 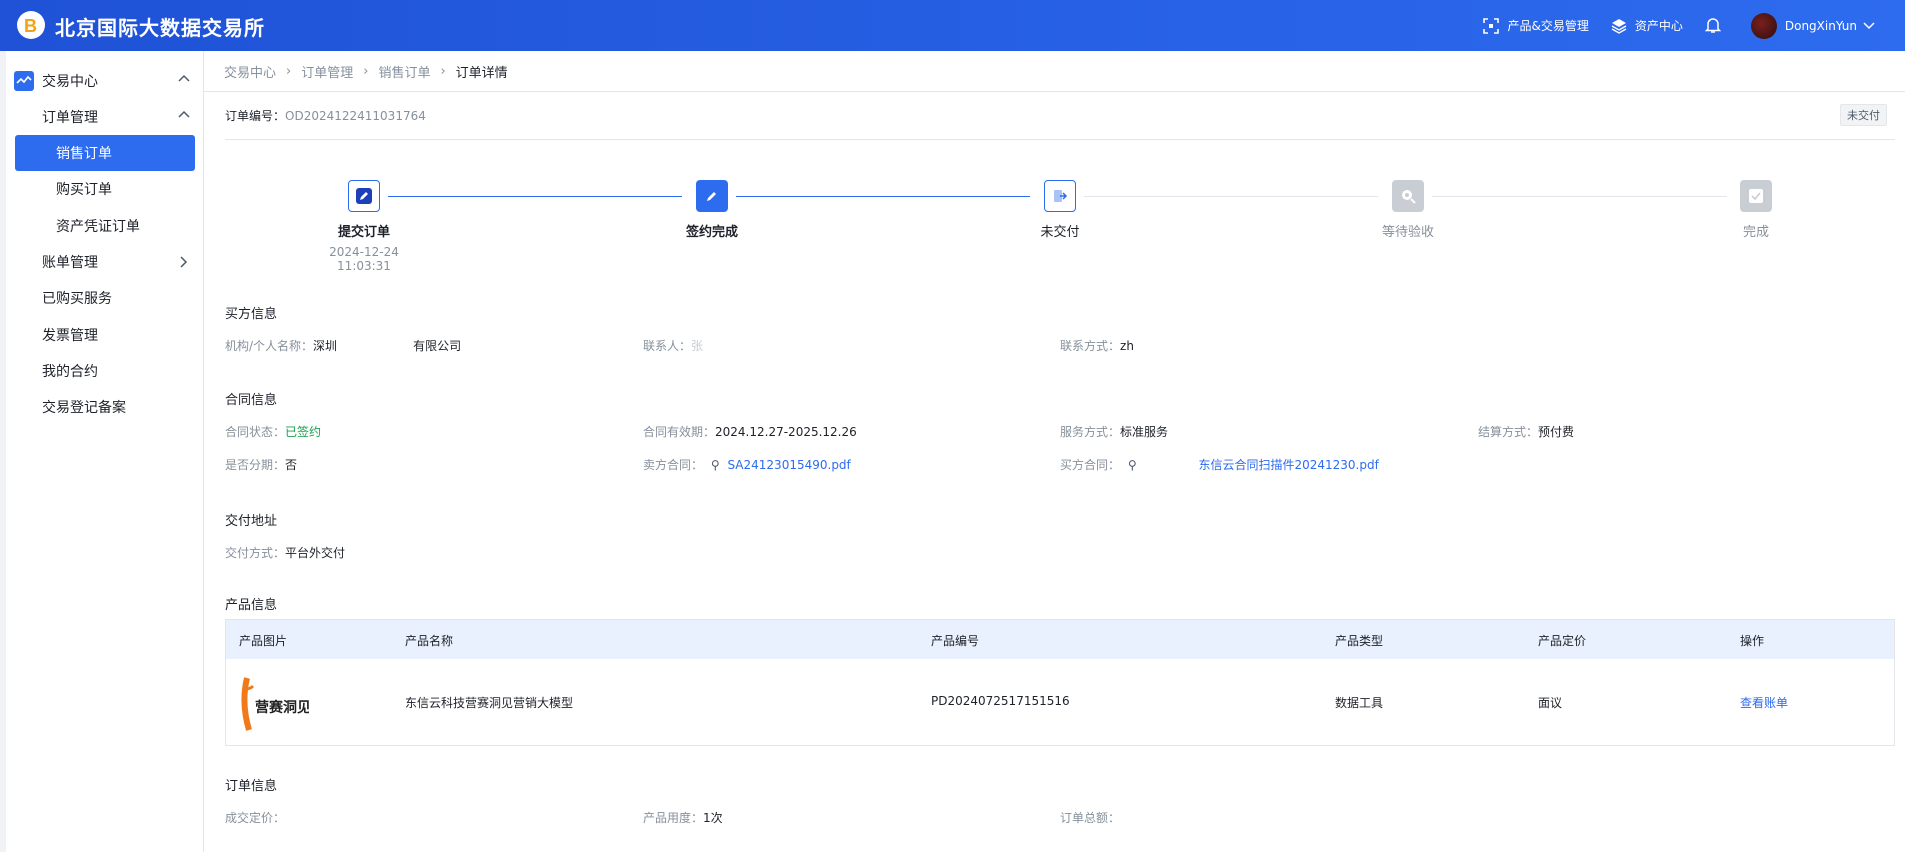 I want to click on order-deal-label: 成交定价：, so click(x=255, y=818).